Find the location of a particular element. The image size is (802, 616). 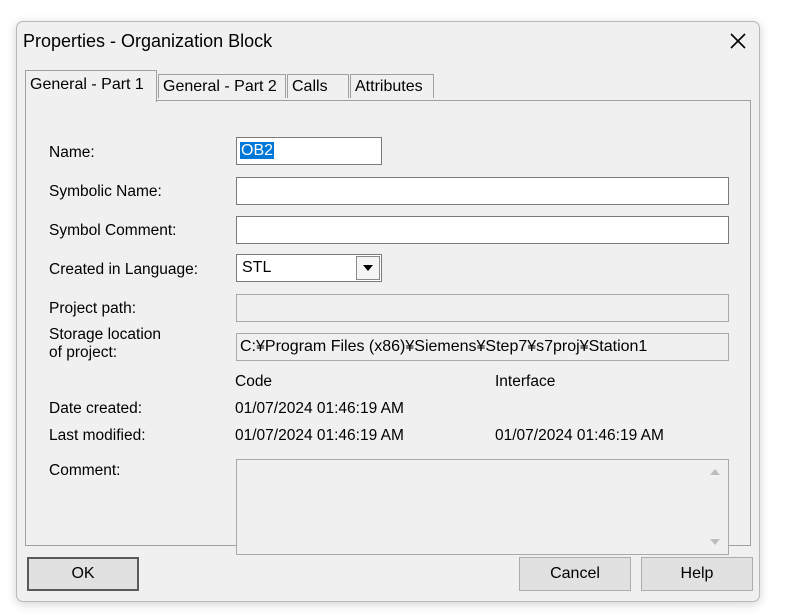

date-created-label: Date created: is located at coordinates (96, 408).